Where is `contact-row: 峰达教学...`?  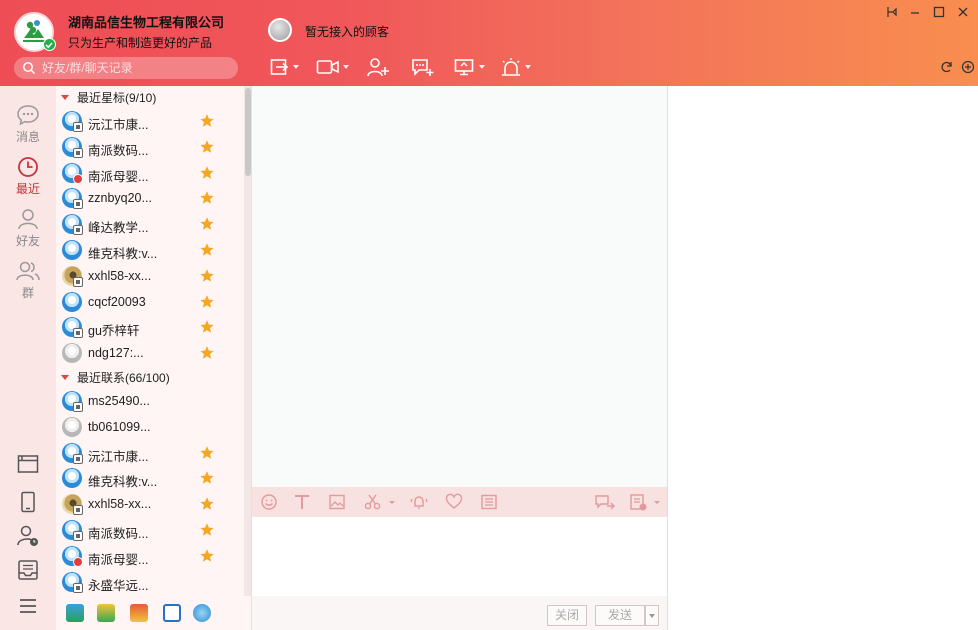 contact-row: 峰达教学... is located at coordinates (150, 224).